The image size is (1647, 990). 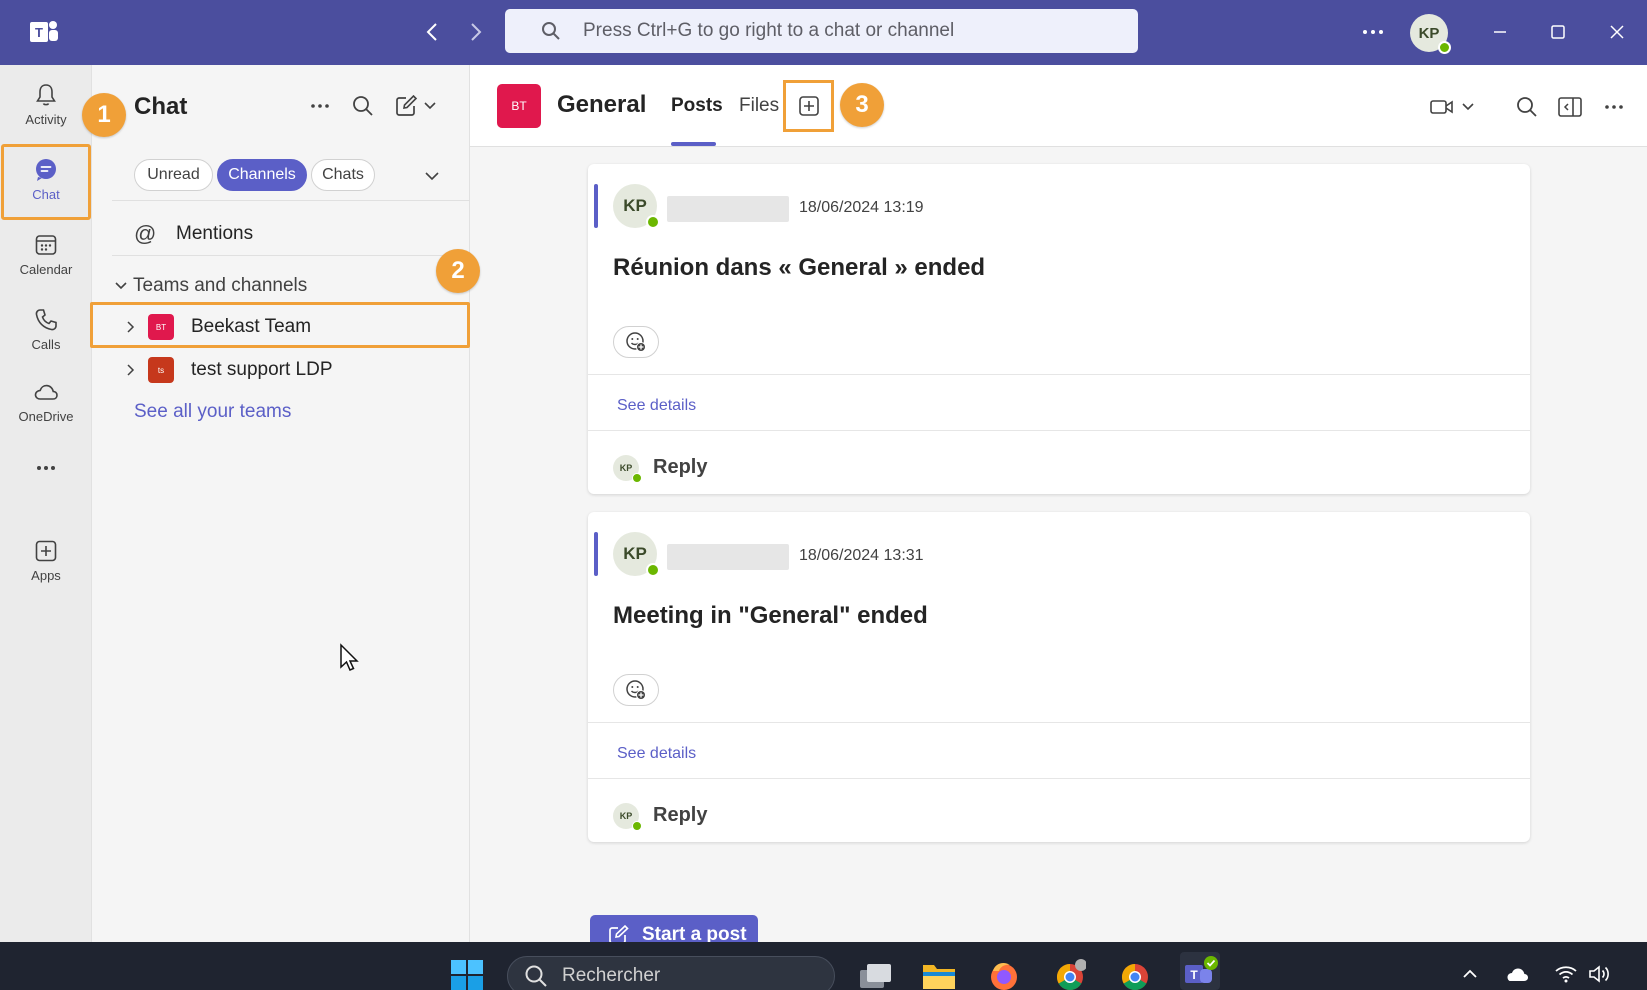 What do you see at coordinates (697, 106) in the screenshot?
I see `tab-posts: Posts` at bounding box center [697, 106].